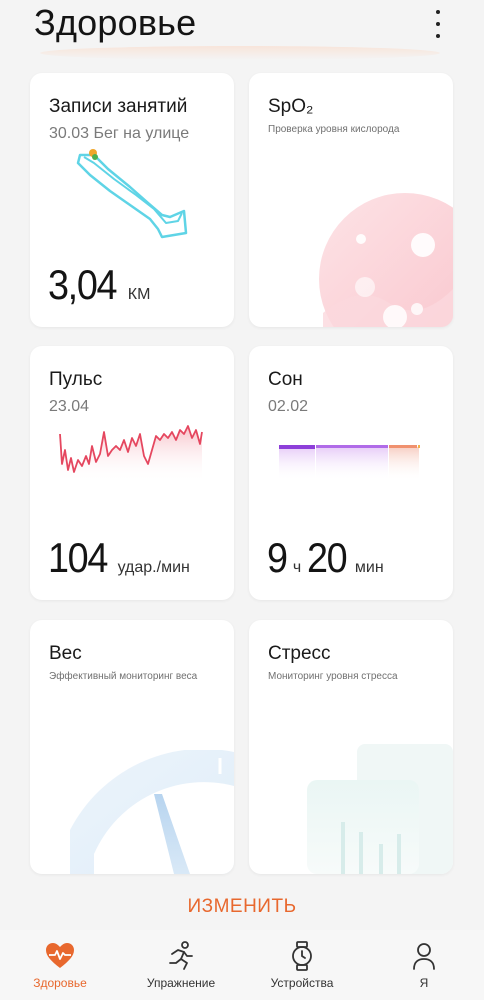  Describe the element at coordinates (242, 965) in the screenshot. I see `bottom-tab-bar: Здоровье Упражнение Устройства Я` at that location.